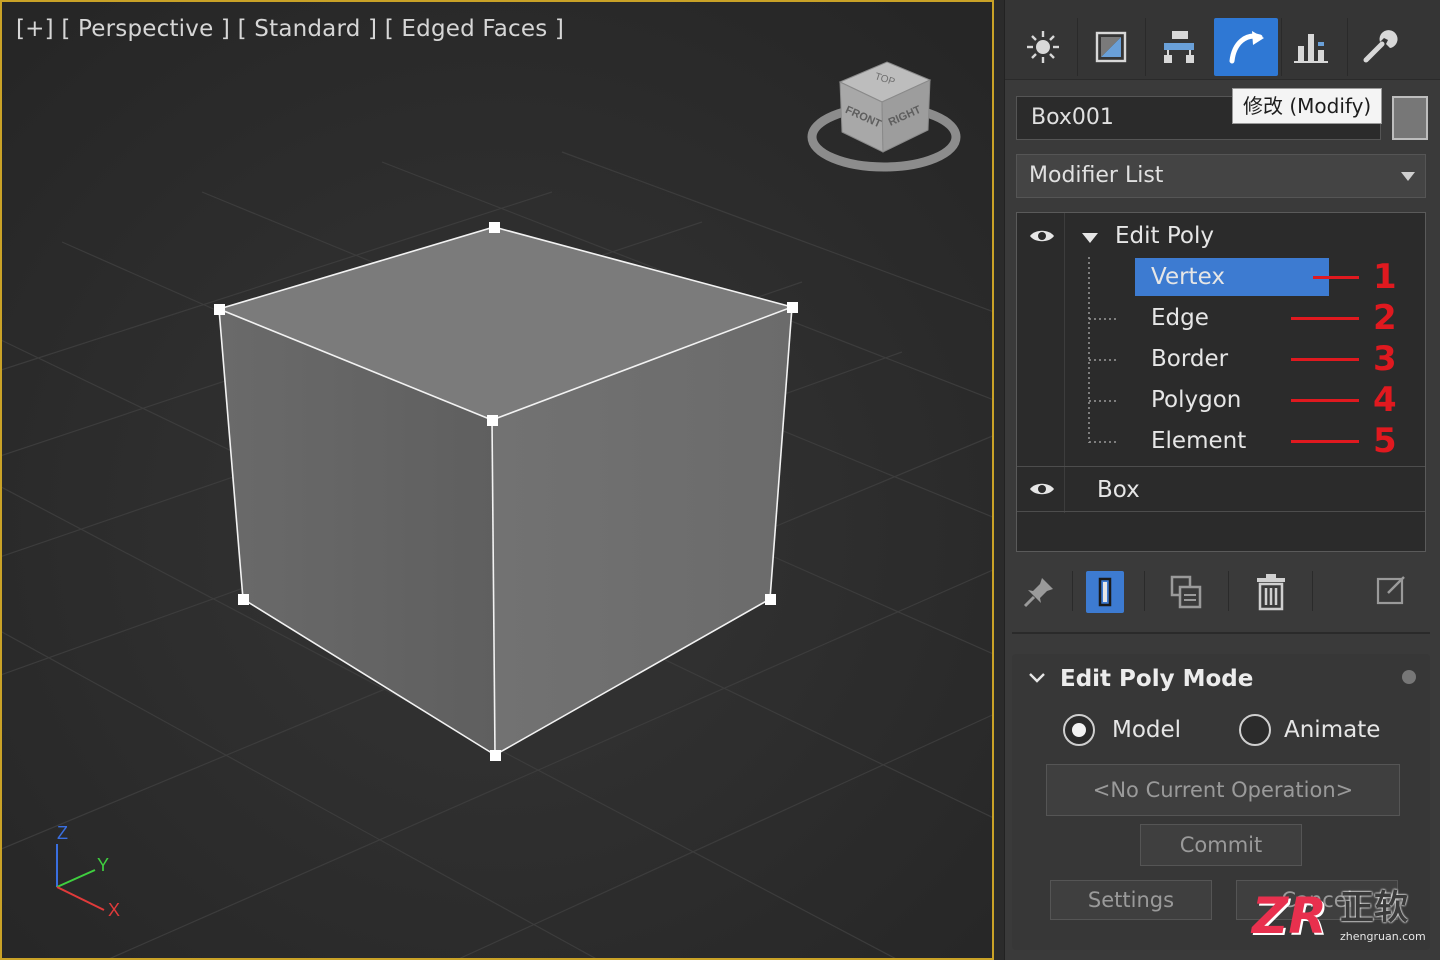 The width and height of the screenshot is (1440, 960). Describe the element at coordinates (1039, 592) in the screenshot. I see `pin-stack-icon` at that location.